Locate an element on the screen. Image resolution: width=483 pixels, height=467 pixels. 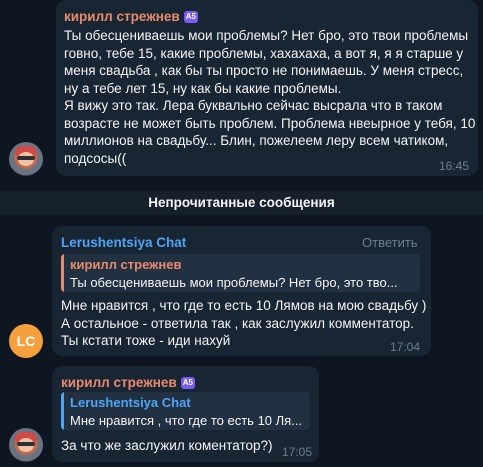
unread-divider-label: Непрочитанные сообщения is located at coordinates (241, 202).